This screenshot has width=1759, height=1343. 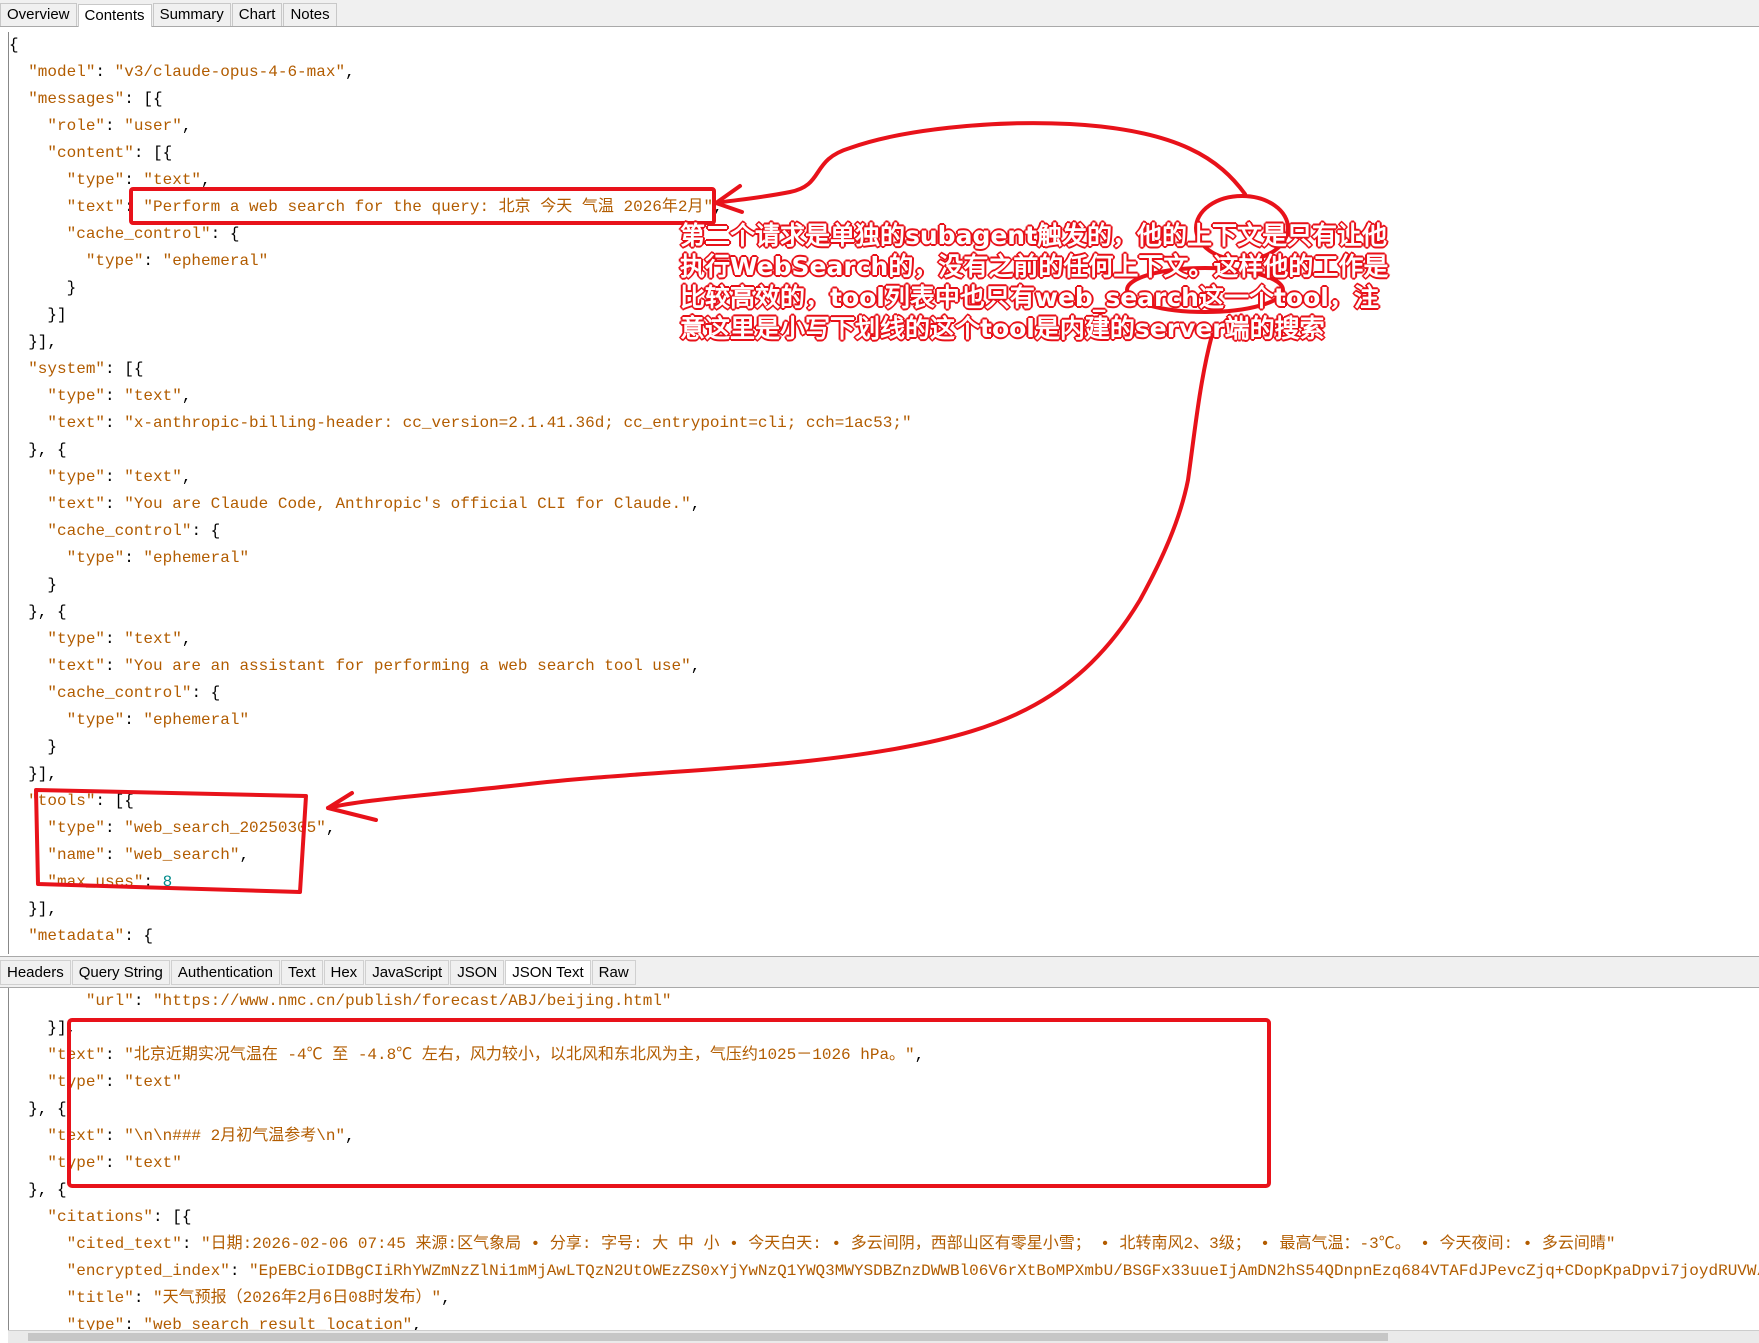 I want to click on json-line: }], so click(x=884, y=315).